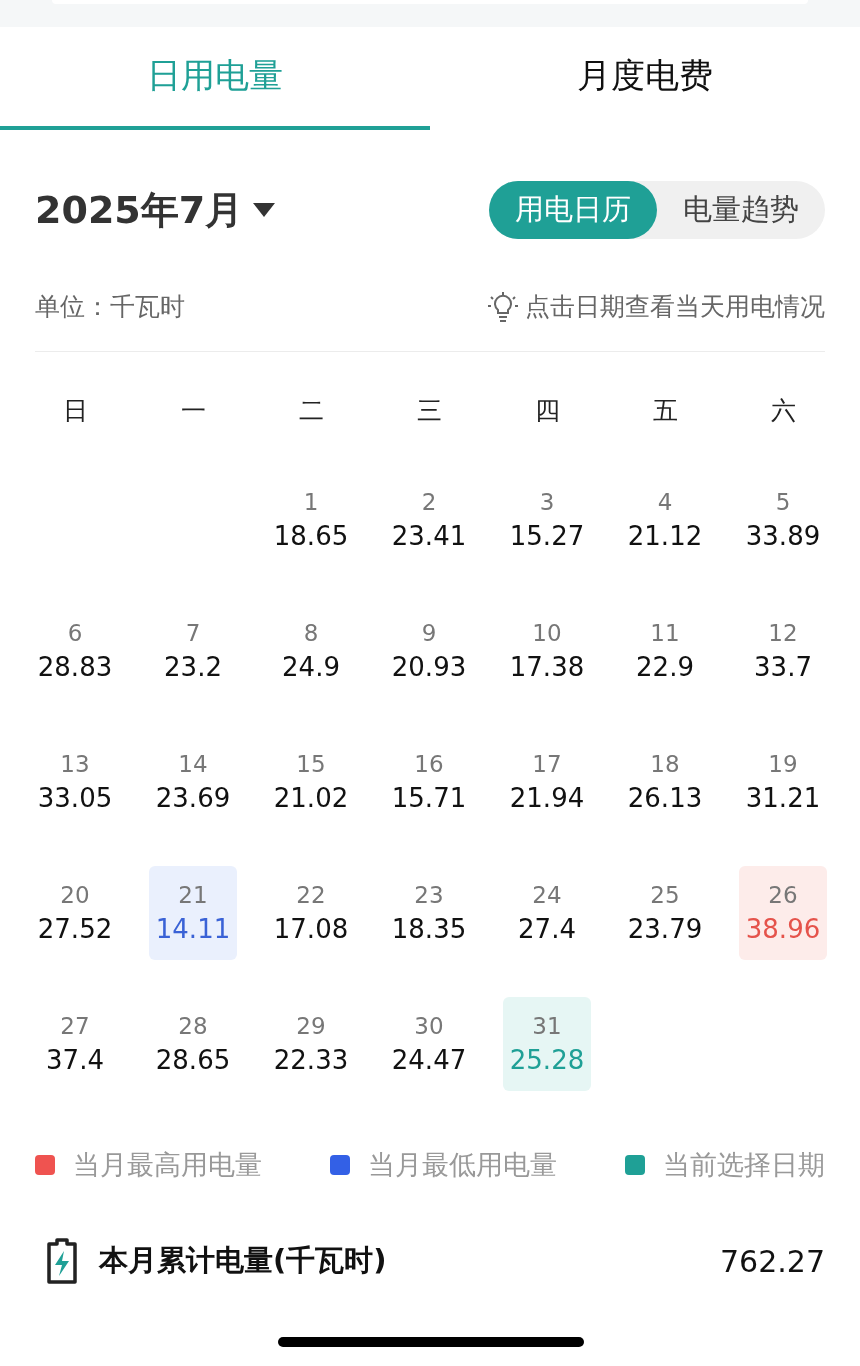 The image size is (860, 1366). Describe the element at coordinates (783, 519) in the screenshot. I see `calendar-day: 5 33.89` at that location.